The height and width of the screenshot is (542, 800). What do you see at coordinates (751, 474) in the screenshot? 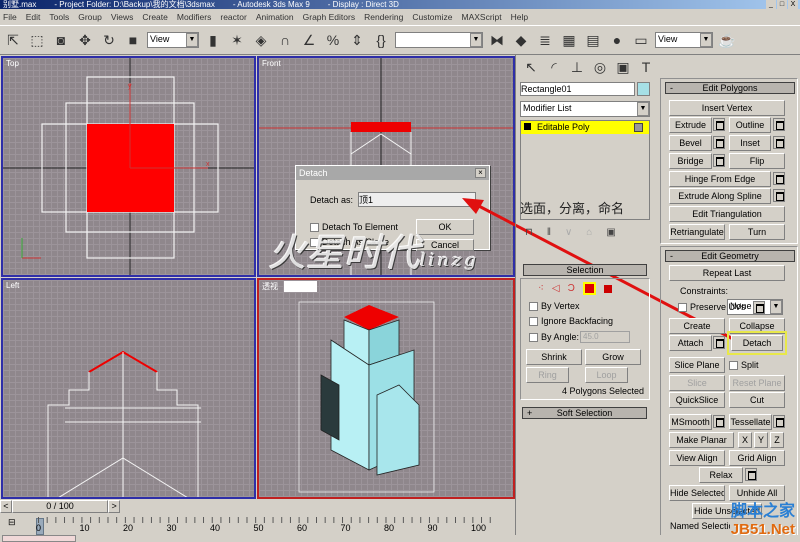
I see `relax-settings-icon` at bounding box center [751, 474].